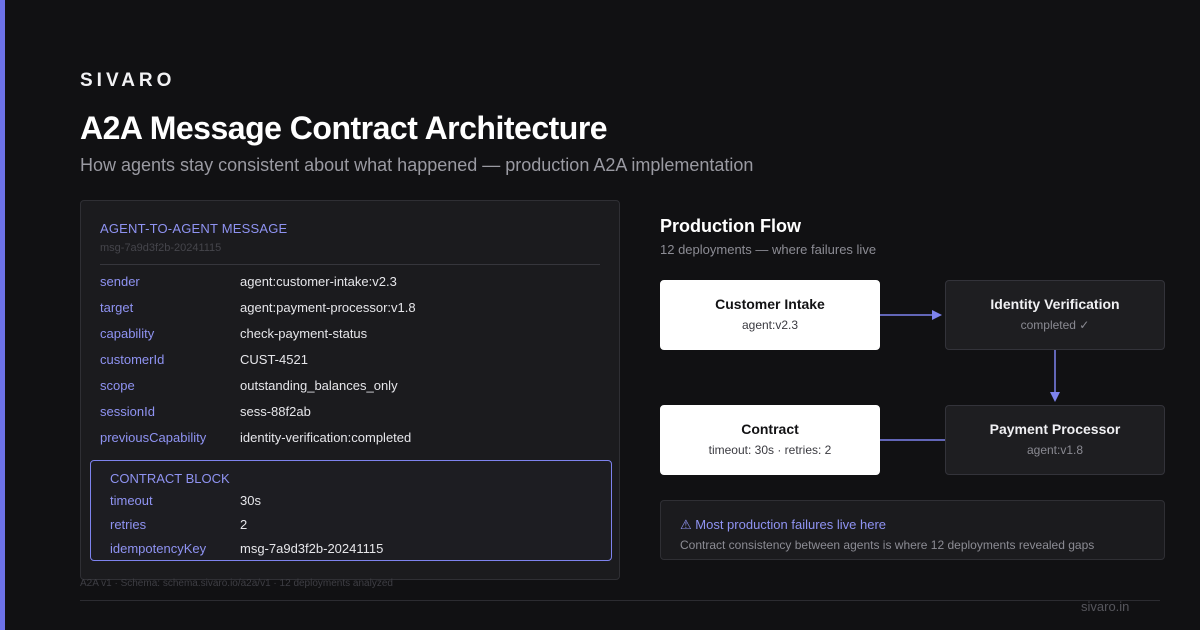 The image size is (1200, 630). Describe the element at coordinates (344, 128) in the screenshot. I see `page-title: A2A Message Contract Architecture` at that location.